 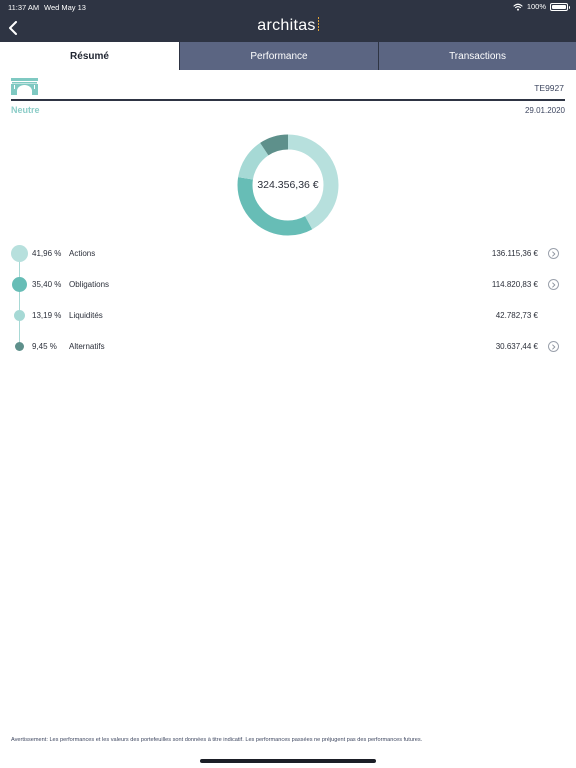 What do you see at coordinates (24, 86) in the screenshot?
I see `bridge-icon` at bounding box center [24, 86].